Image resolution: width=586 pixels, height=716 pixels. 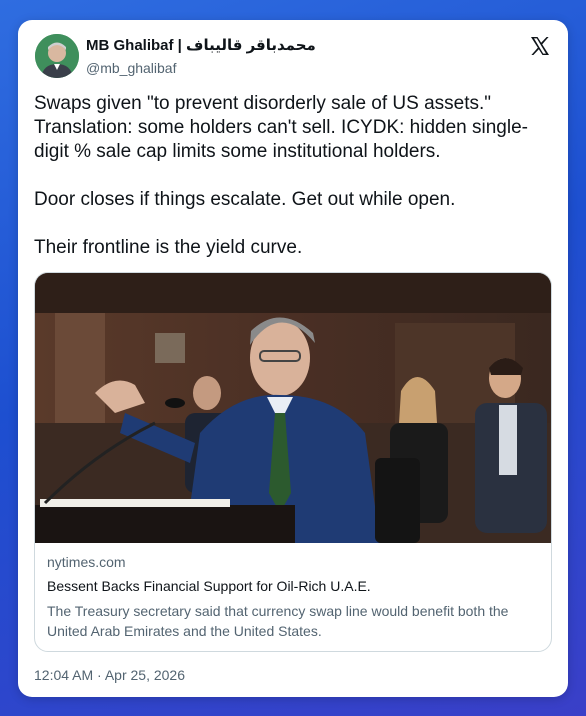 What do you see at coordinates (109, 675) in the screenshot?
I see `tweet-timestamp: 12:04 AM · Apr 25, 2026` at bounding box center [109, 675].